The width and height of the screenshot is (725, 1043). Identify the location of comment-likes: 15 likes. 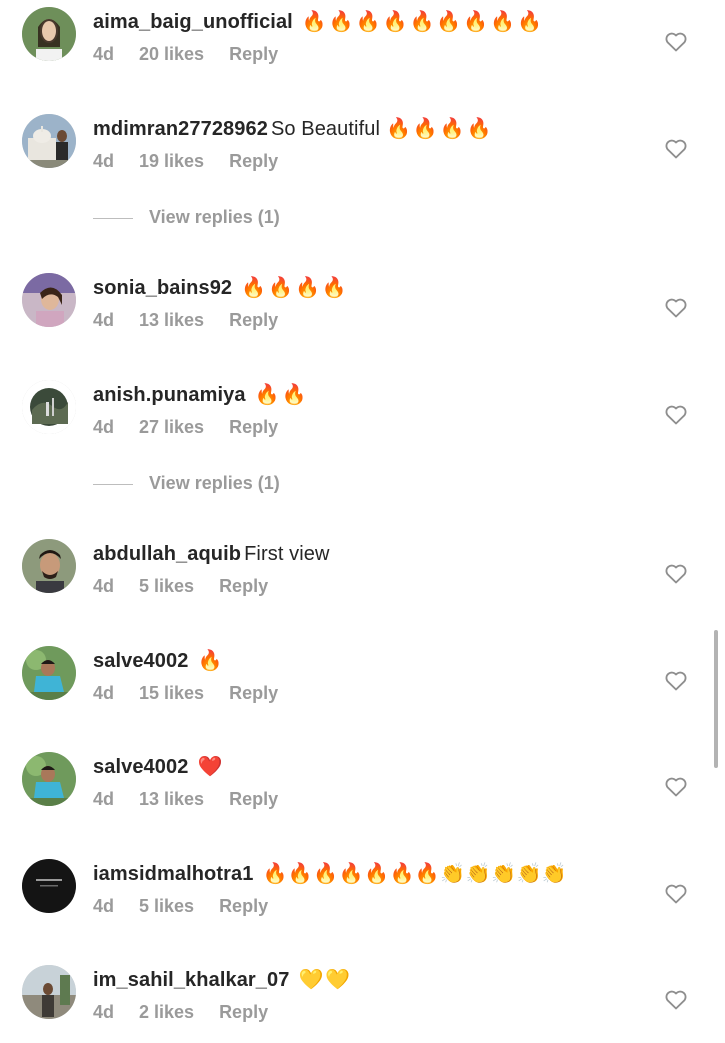
(171, 693).